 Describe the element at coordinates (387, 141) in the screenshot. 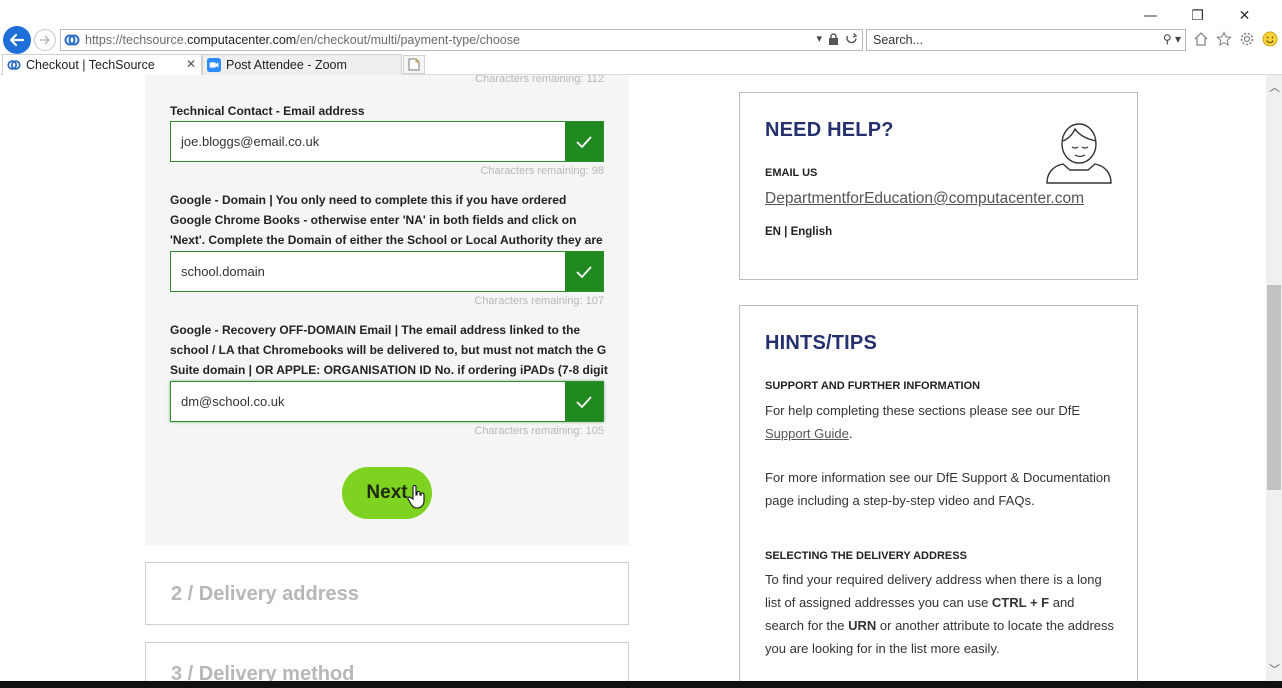

I see `technical-contact-email-field: joe.bloggs@email.co.uk` at that location.